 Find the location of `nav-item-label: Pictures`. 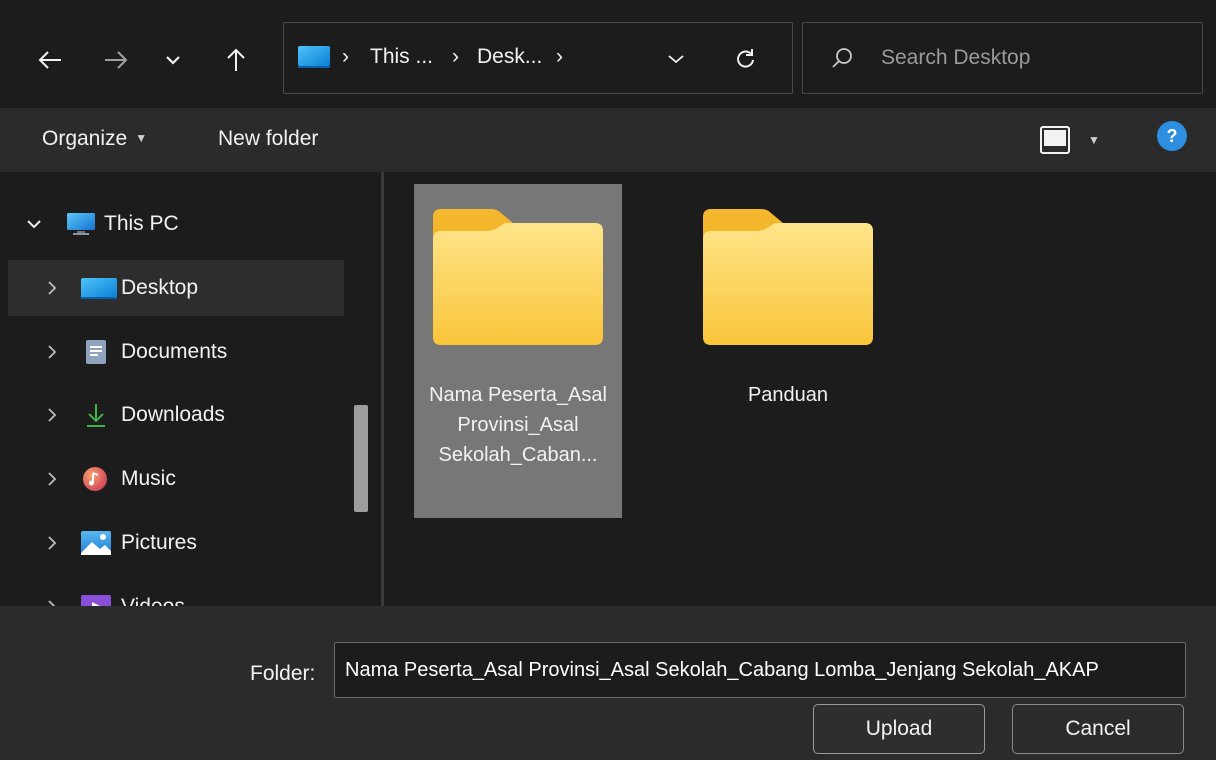

nav-item-label: Pictures is located at coordinates (159, 542).